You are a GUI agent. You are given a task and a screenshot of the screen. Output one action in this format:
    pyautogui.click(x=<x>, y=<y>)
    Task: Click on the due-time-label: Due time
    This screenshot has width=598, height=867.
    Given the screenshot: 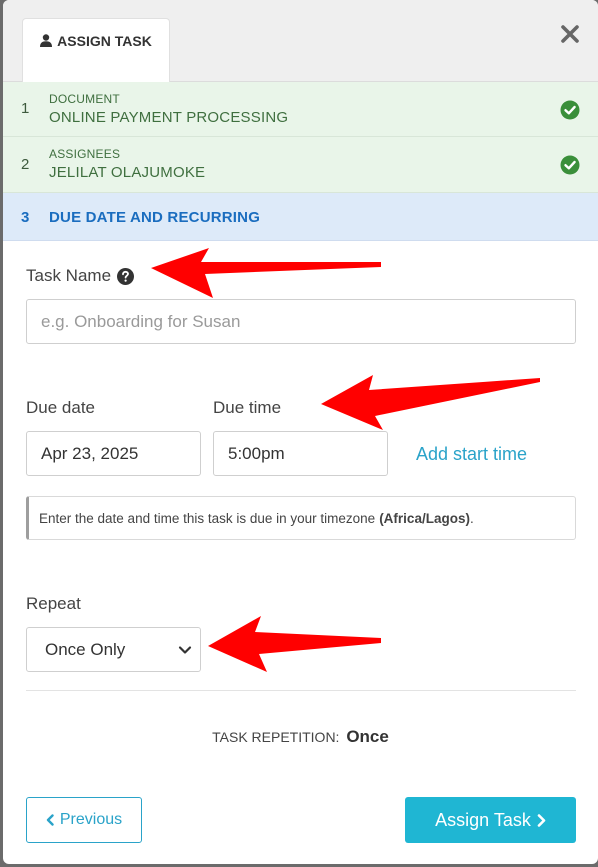 What is the action you would take?
    pyautogui.click(x=247, y=407)
    